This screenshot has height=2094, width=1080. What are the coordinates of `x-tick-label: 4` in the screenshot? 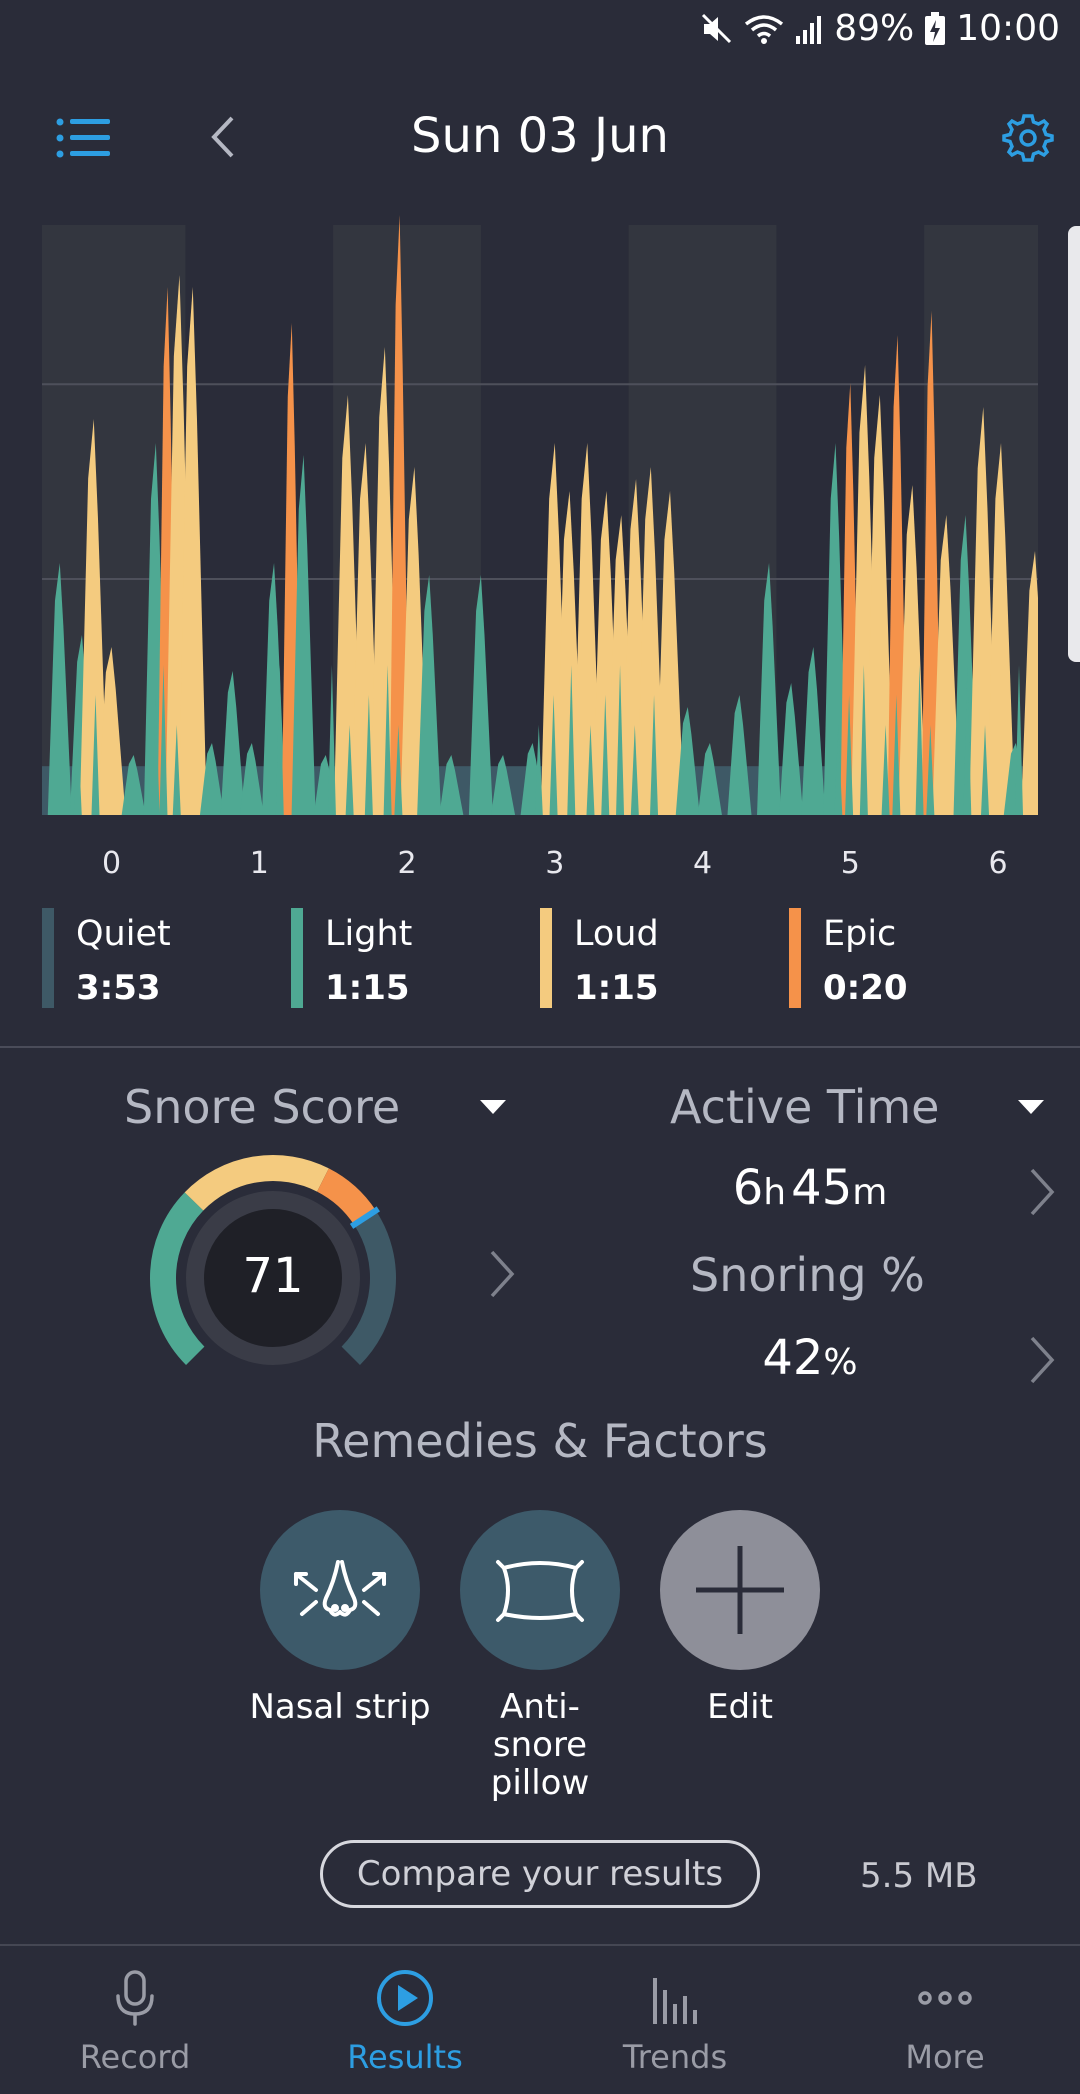 It's located at (702, 863).